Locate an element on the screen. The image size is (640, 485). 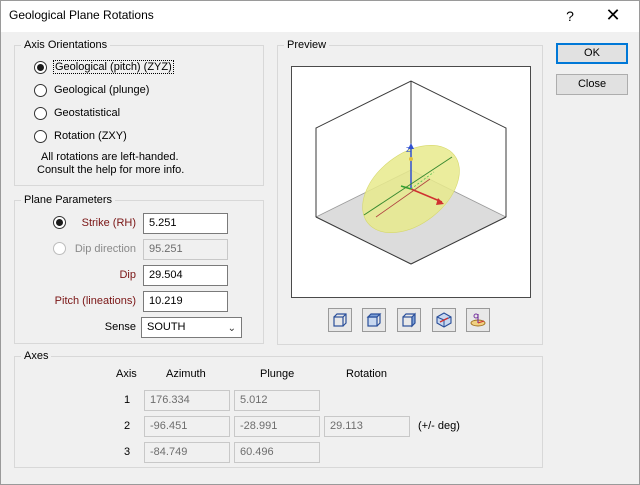
view-reset-button is located at coordinates (478, 320).